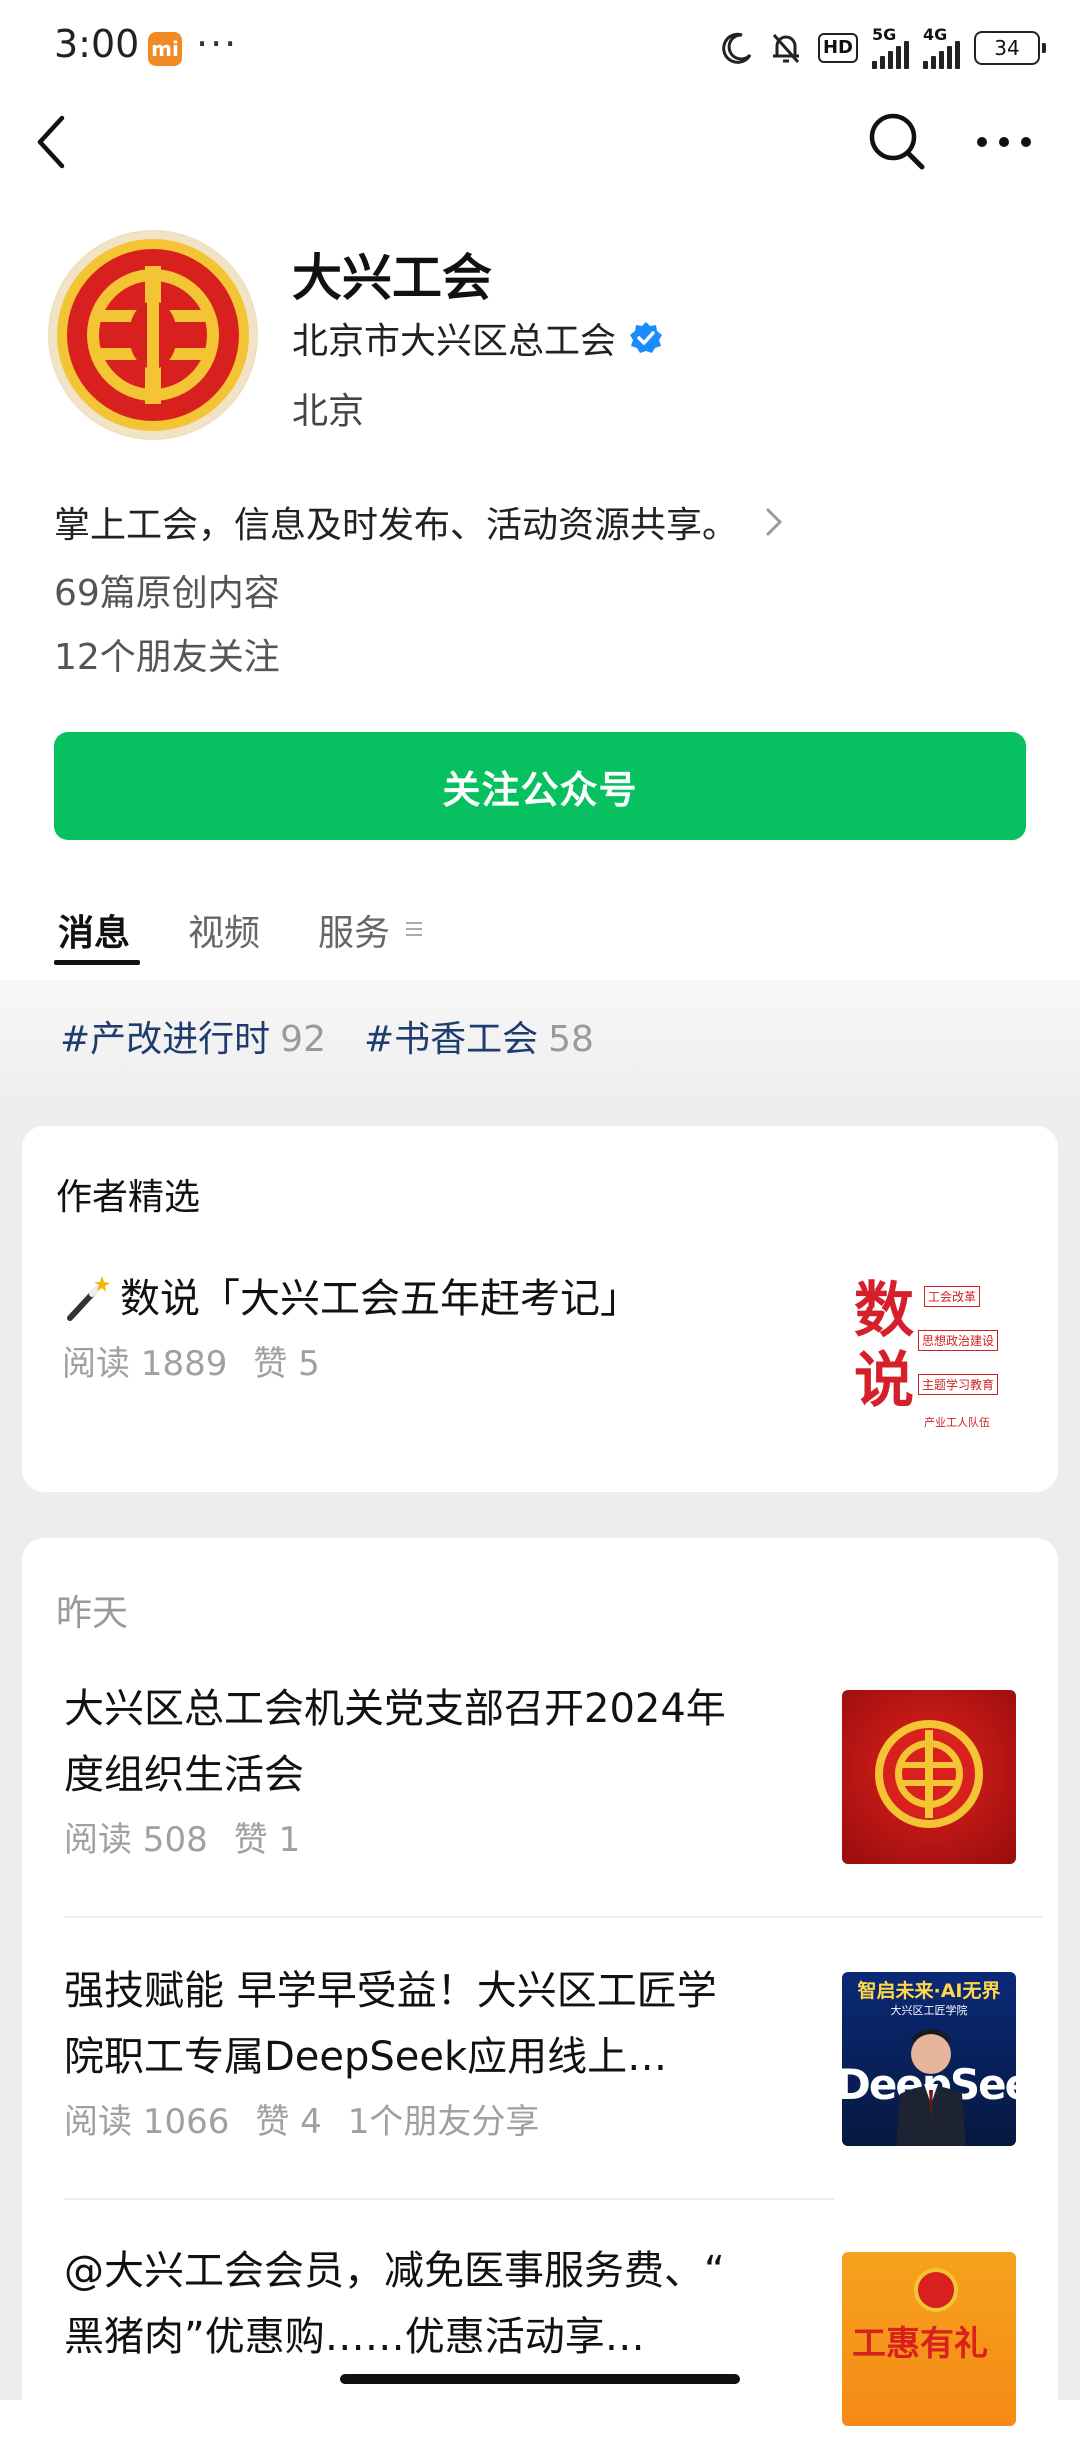 This screenshot has width=1080, height=2438. I want to click on article-thumbnail, so click(929, 1777).